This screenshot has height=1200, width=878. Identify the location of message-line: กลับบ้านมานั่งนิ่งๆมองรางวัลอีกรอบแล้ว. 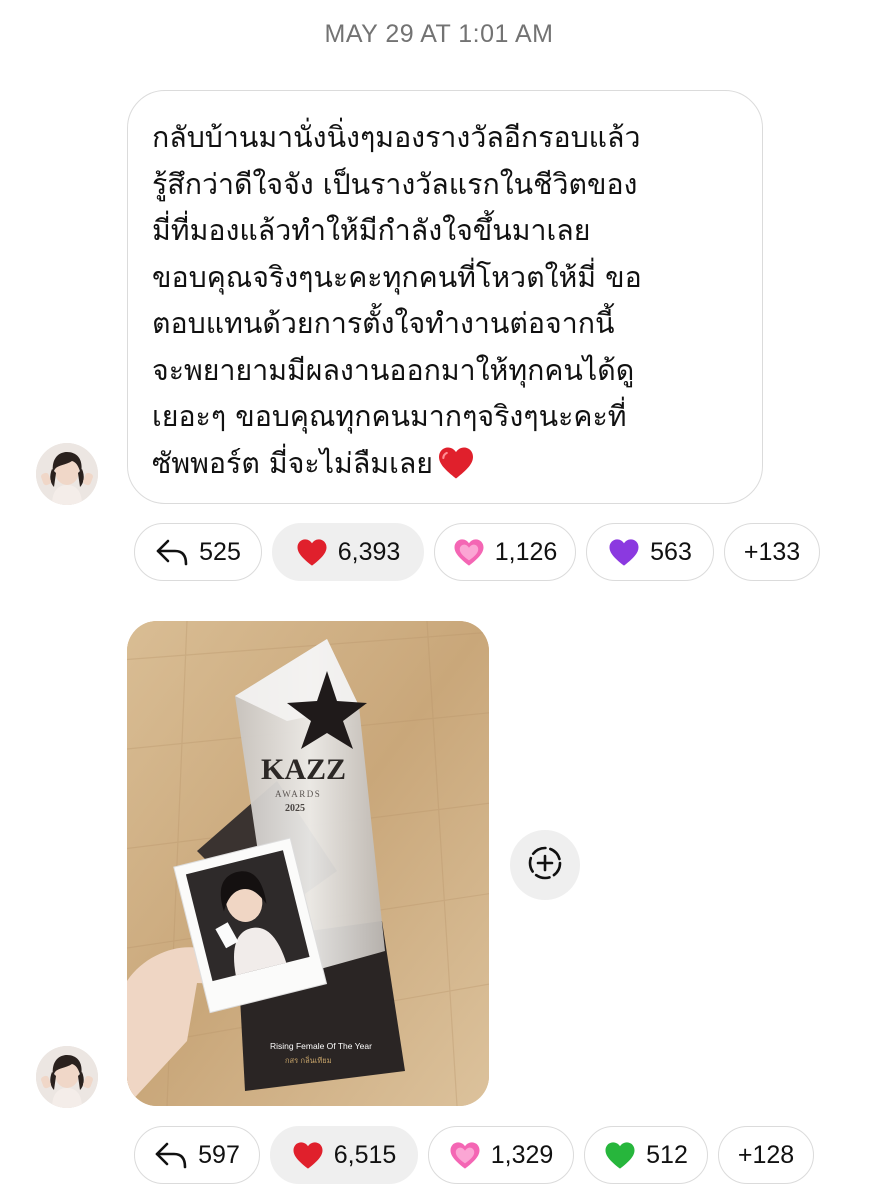
(396, 137).